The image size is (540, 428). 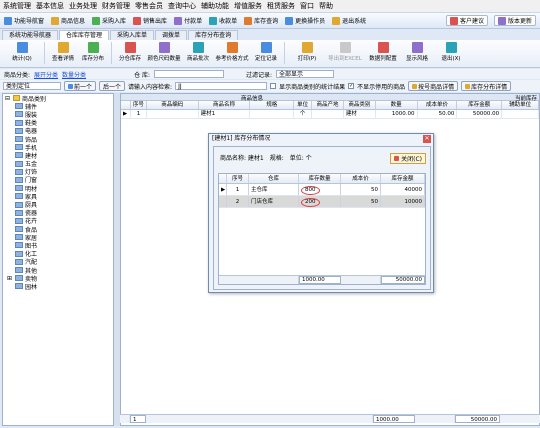 What do you see at coordinates (17, 6) in the screenshot?
I see `menu-item: 系统管理` at bounding box center [17, 6].